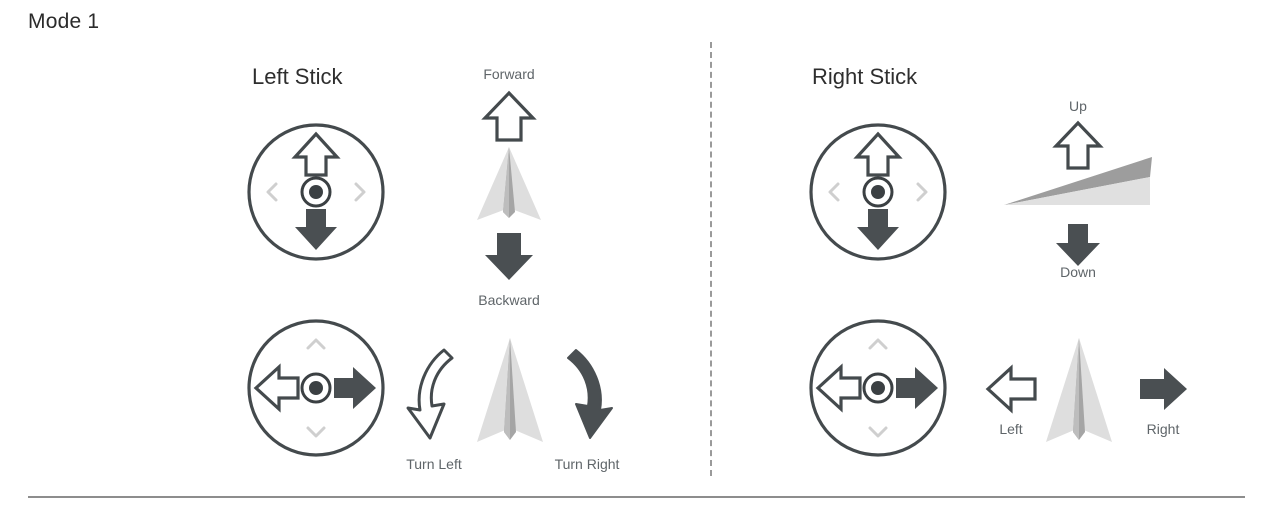 The image size is (1271, 511). Describe the element at coordinates (434, 464) in the screenshot. I see `turn-left-label: Turn Left` at that location.